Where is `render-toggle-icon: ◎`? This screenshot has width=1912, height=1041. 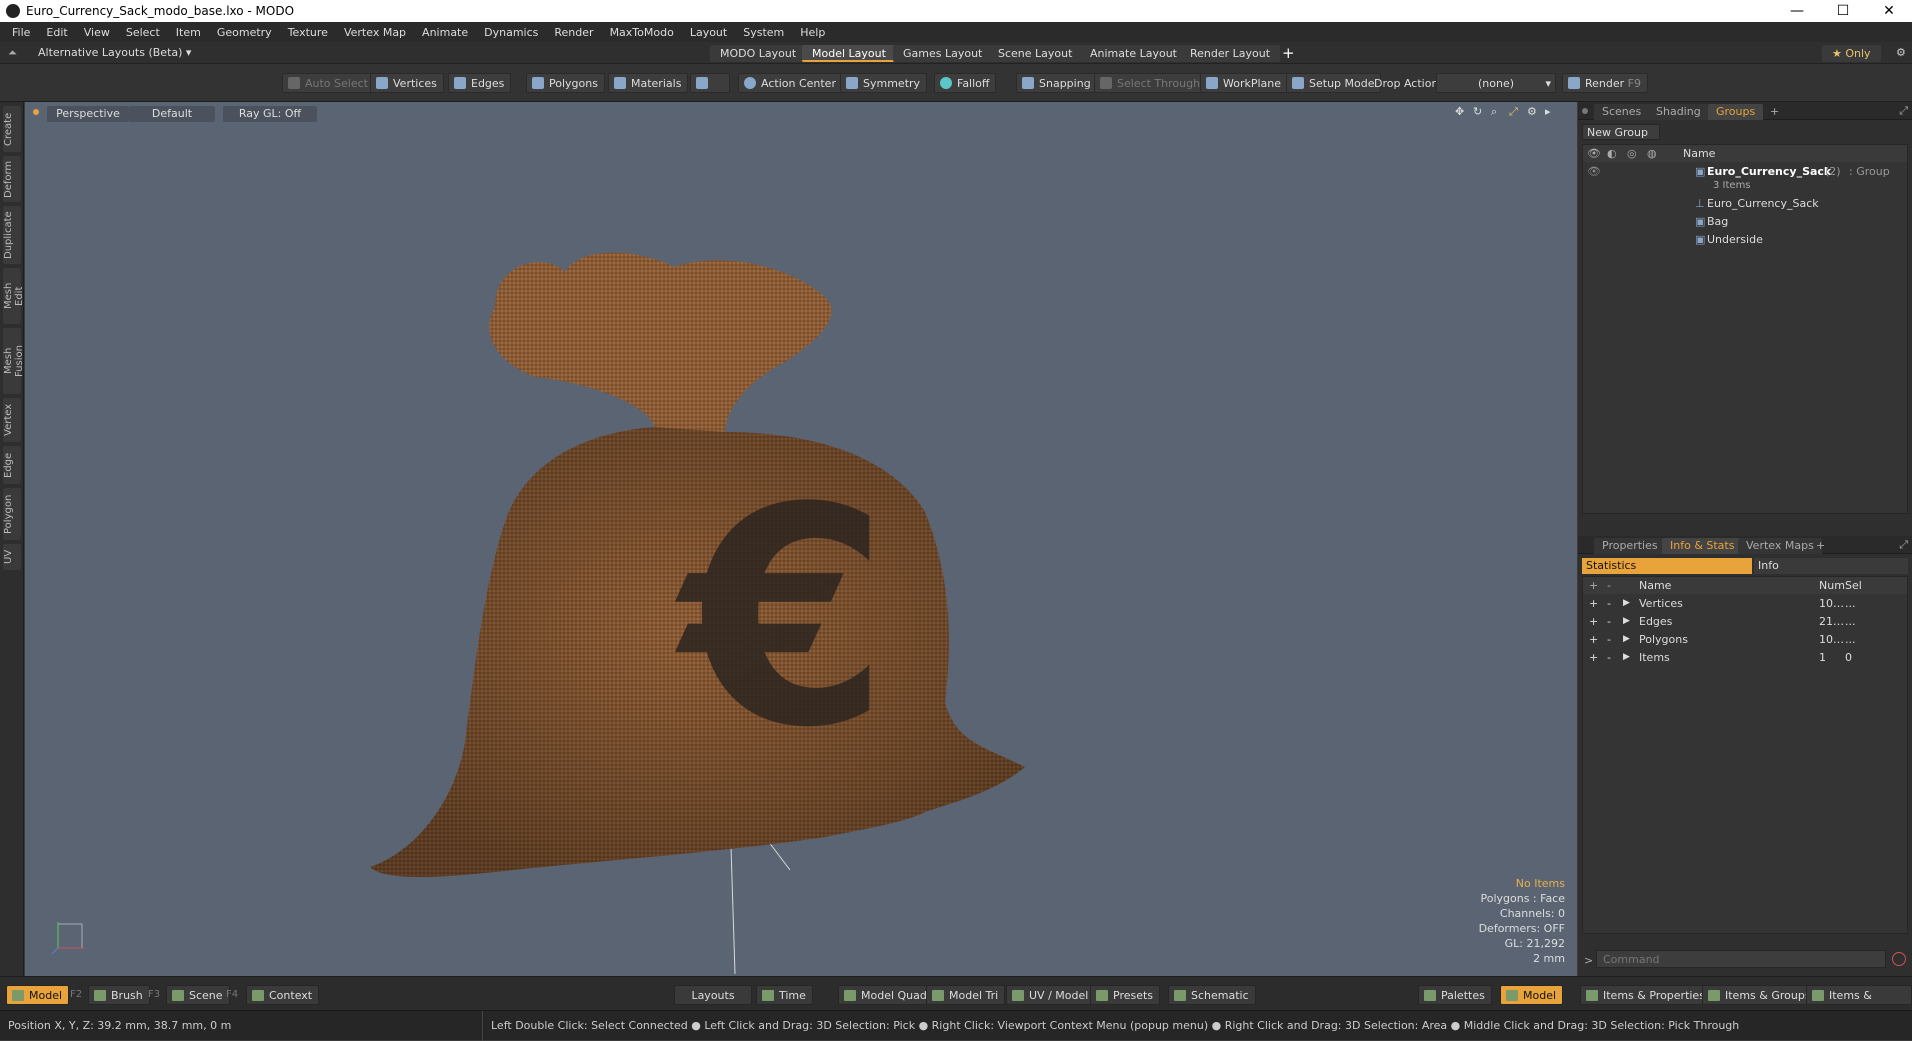 render-toggle-icon: ◎ is located at coordinates (1632, 153).